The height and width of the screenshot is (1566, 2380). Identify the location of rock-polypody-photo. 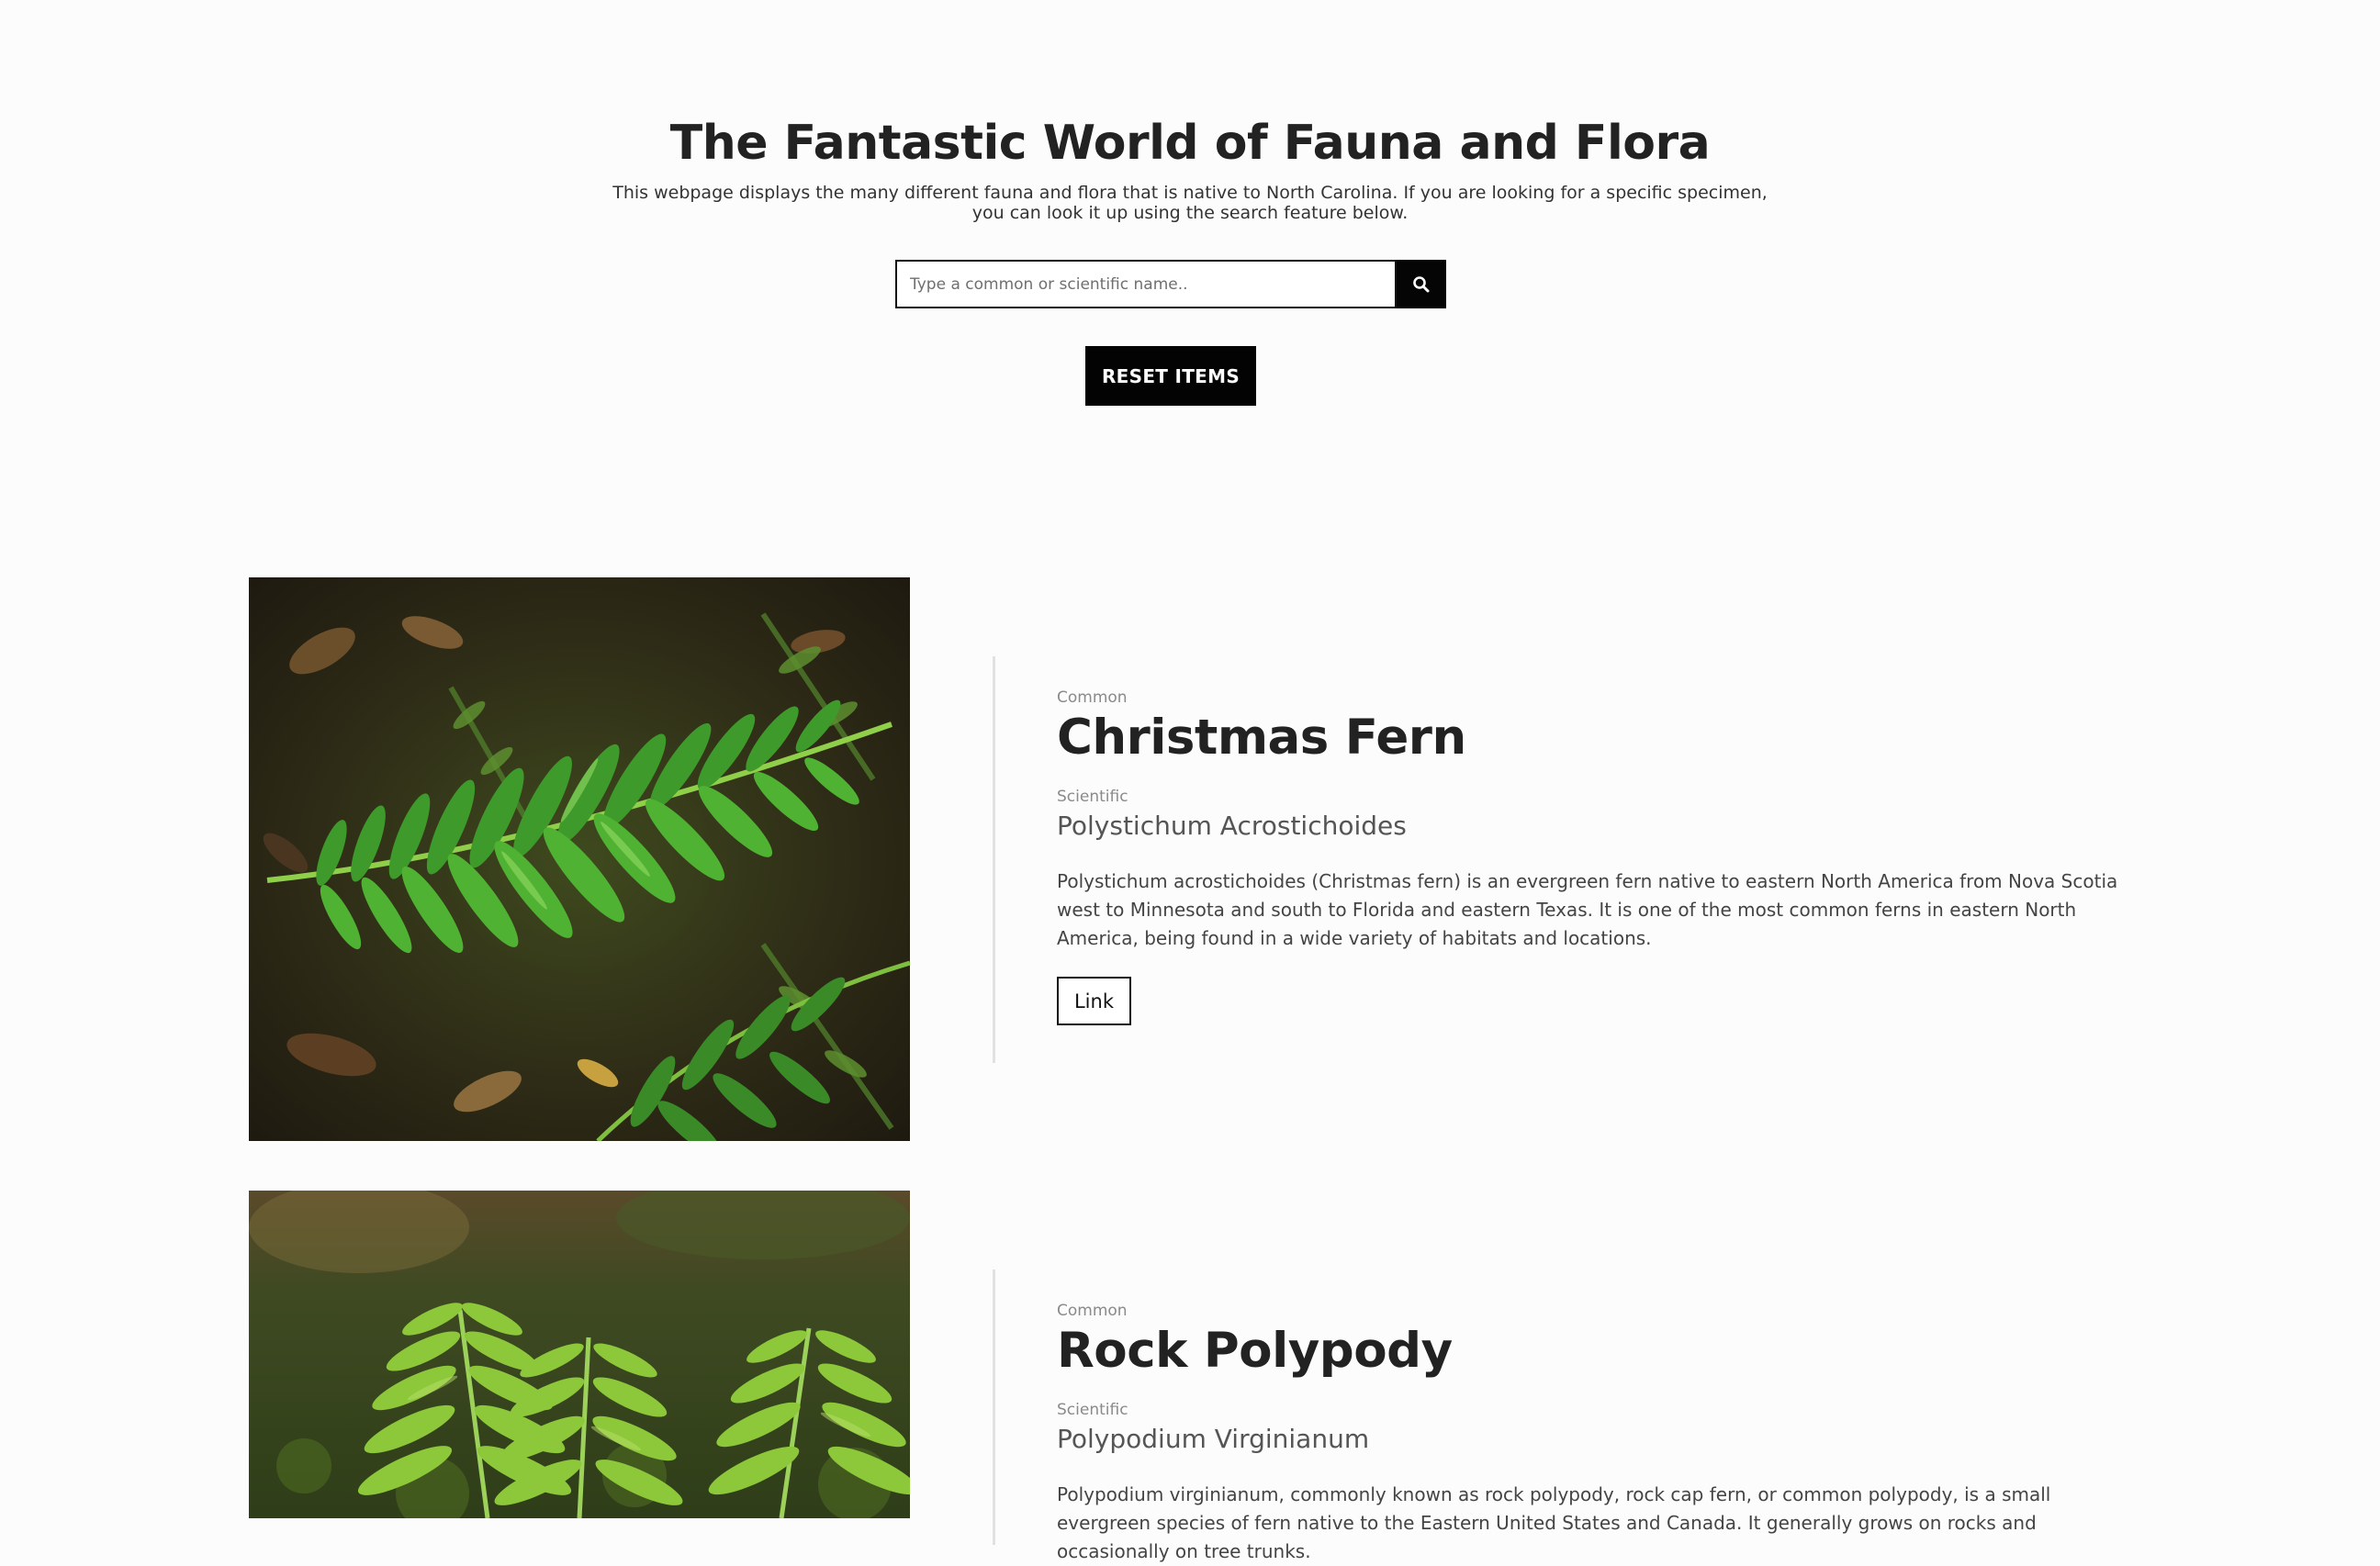
(579, 1354).